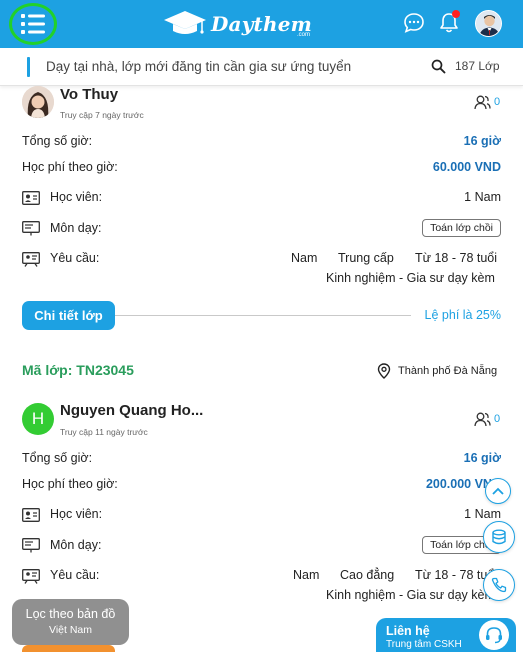  What do you see at coordinates (185, 22) in the screenshot?
I see `graduation-cap-icon` at bounding box center [185, 22].